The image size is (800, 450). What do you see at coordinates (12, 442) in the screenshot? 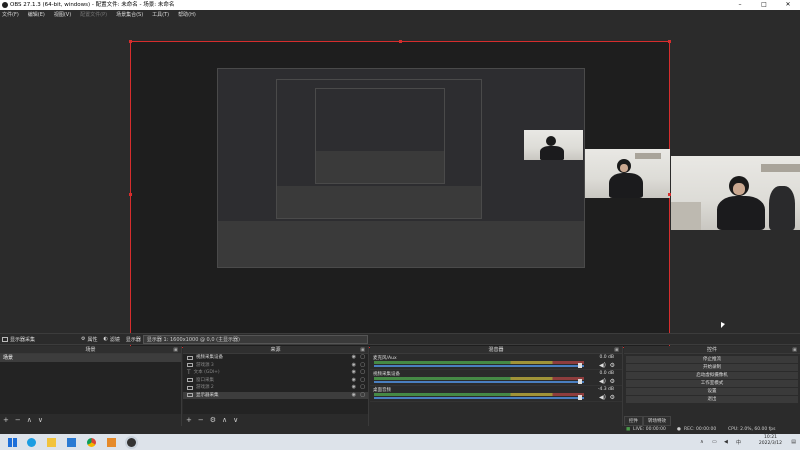
I see `windows-start-icon` at bounding box center [12, 442].